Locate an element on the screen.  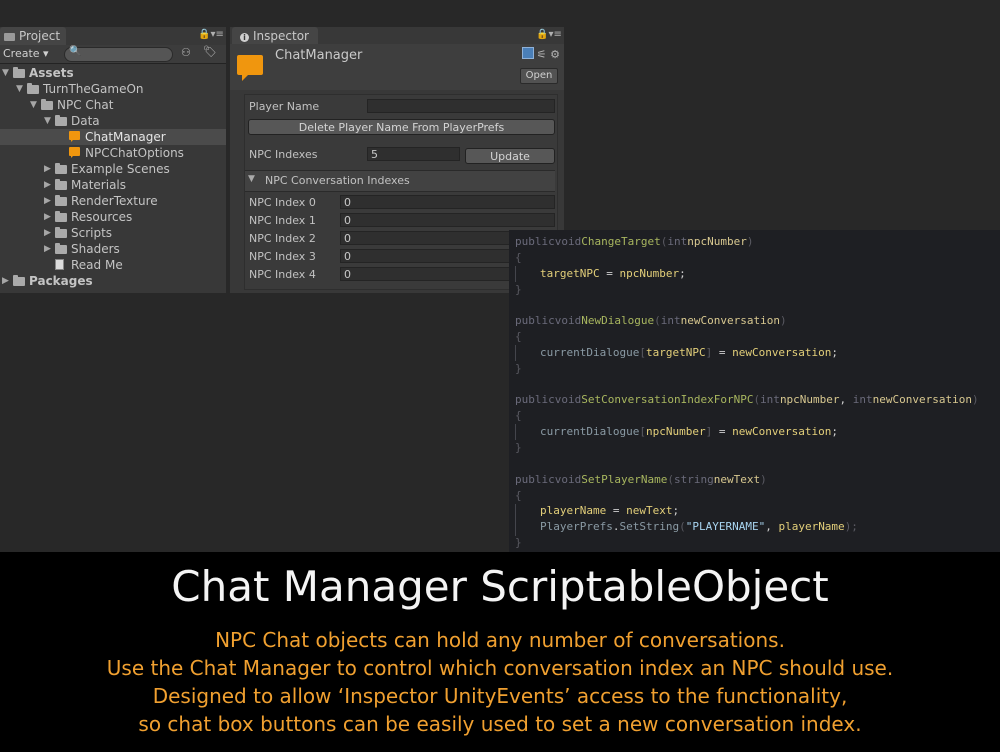
filter-type-icon: ⚇ is located at coordinates (186, 52).